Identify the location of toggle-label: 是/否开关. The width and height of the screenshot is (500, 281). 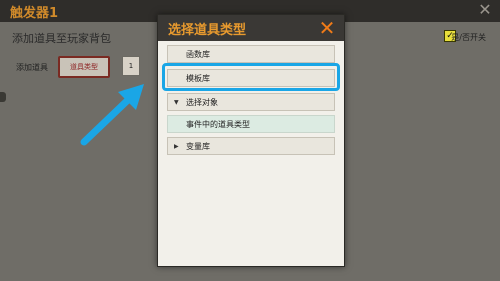
(468, 37).